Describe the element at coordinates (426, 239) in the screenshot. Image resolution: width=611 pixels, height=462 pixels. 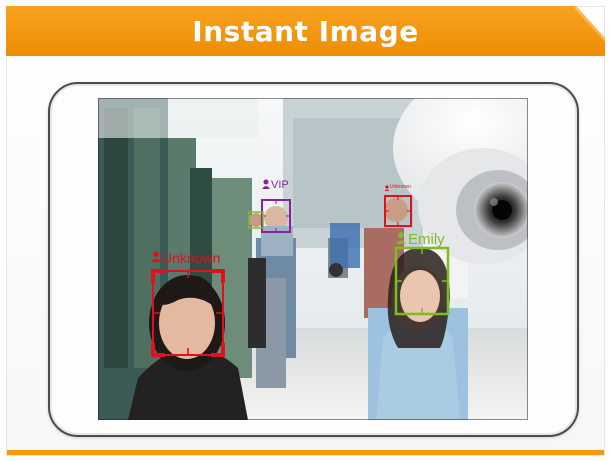
I see `label-emily: Emily` at that location.